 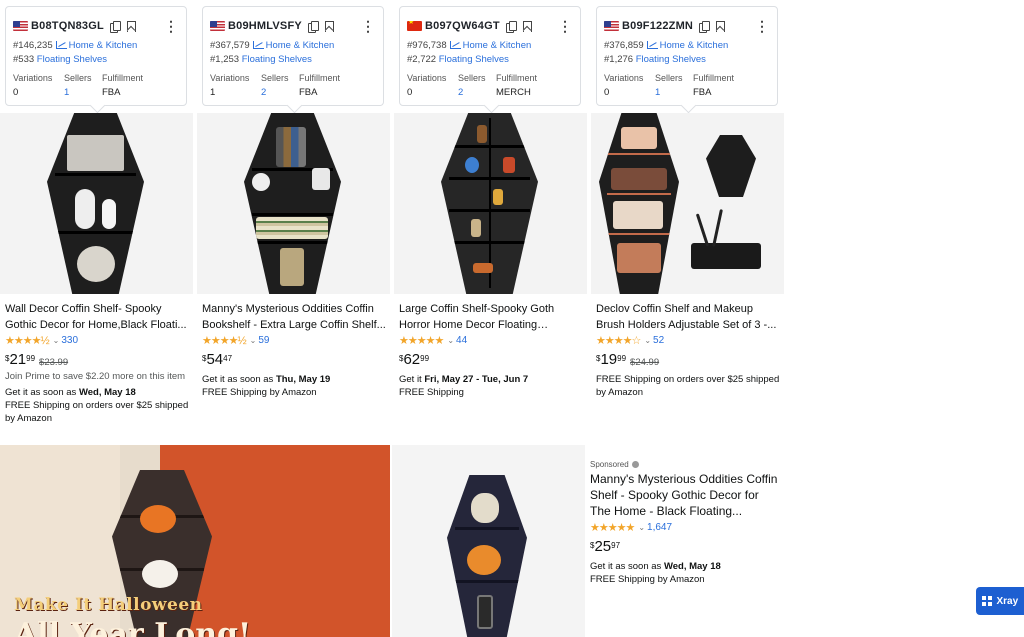 I want to click on review-count: 330, so click(x=69, y=340).